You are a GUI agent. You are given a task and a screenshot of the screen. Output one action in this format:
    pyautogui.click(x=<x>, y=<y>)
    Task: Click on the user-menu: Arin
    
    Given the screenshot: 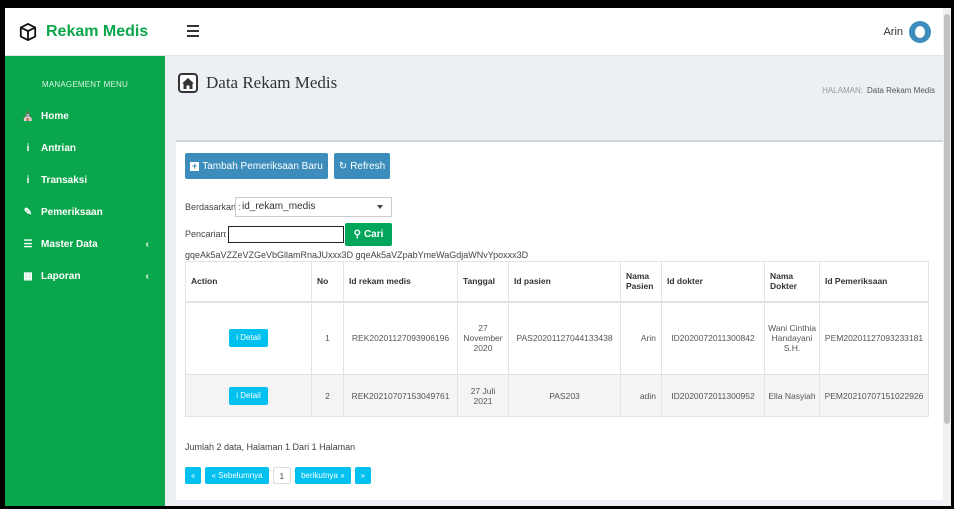 What is the action you would take?
    pyautogui.click(x=907, y=32)
    